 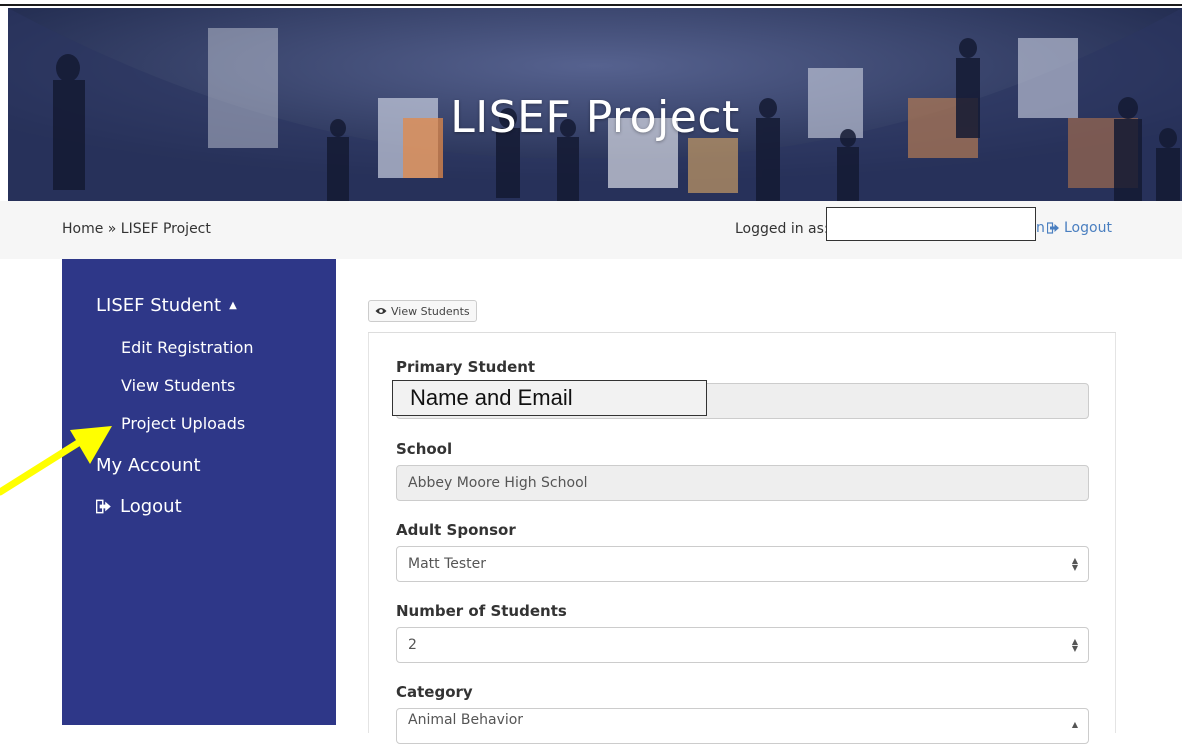 What do you see at coordinates (1040, 228) in the screenshot?
I see `username-tail: n` at bounding box center [1040, 228].